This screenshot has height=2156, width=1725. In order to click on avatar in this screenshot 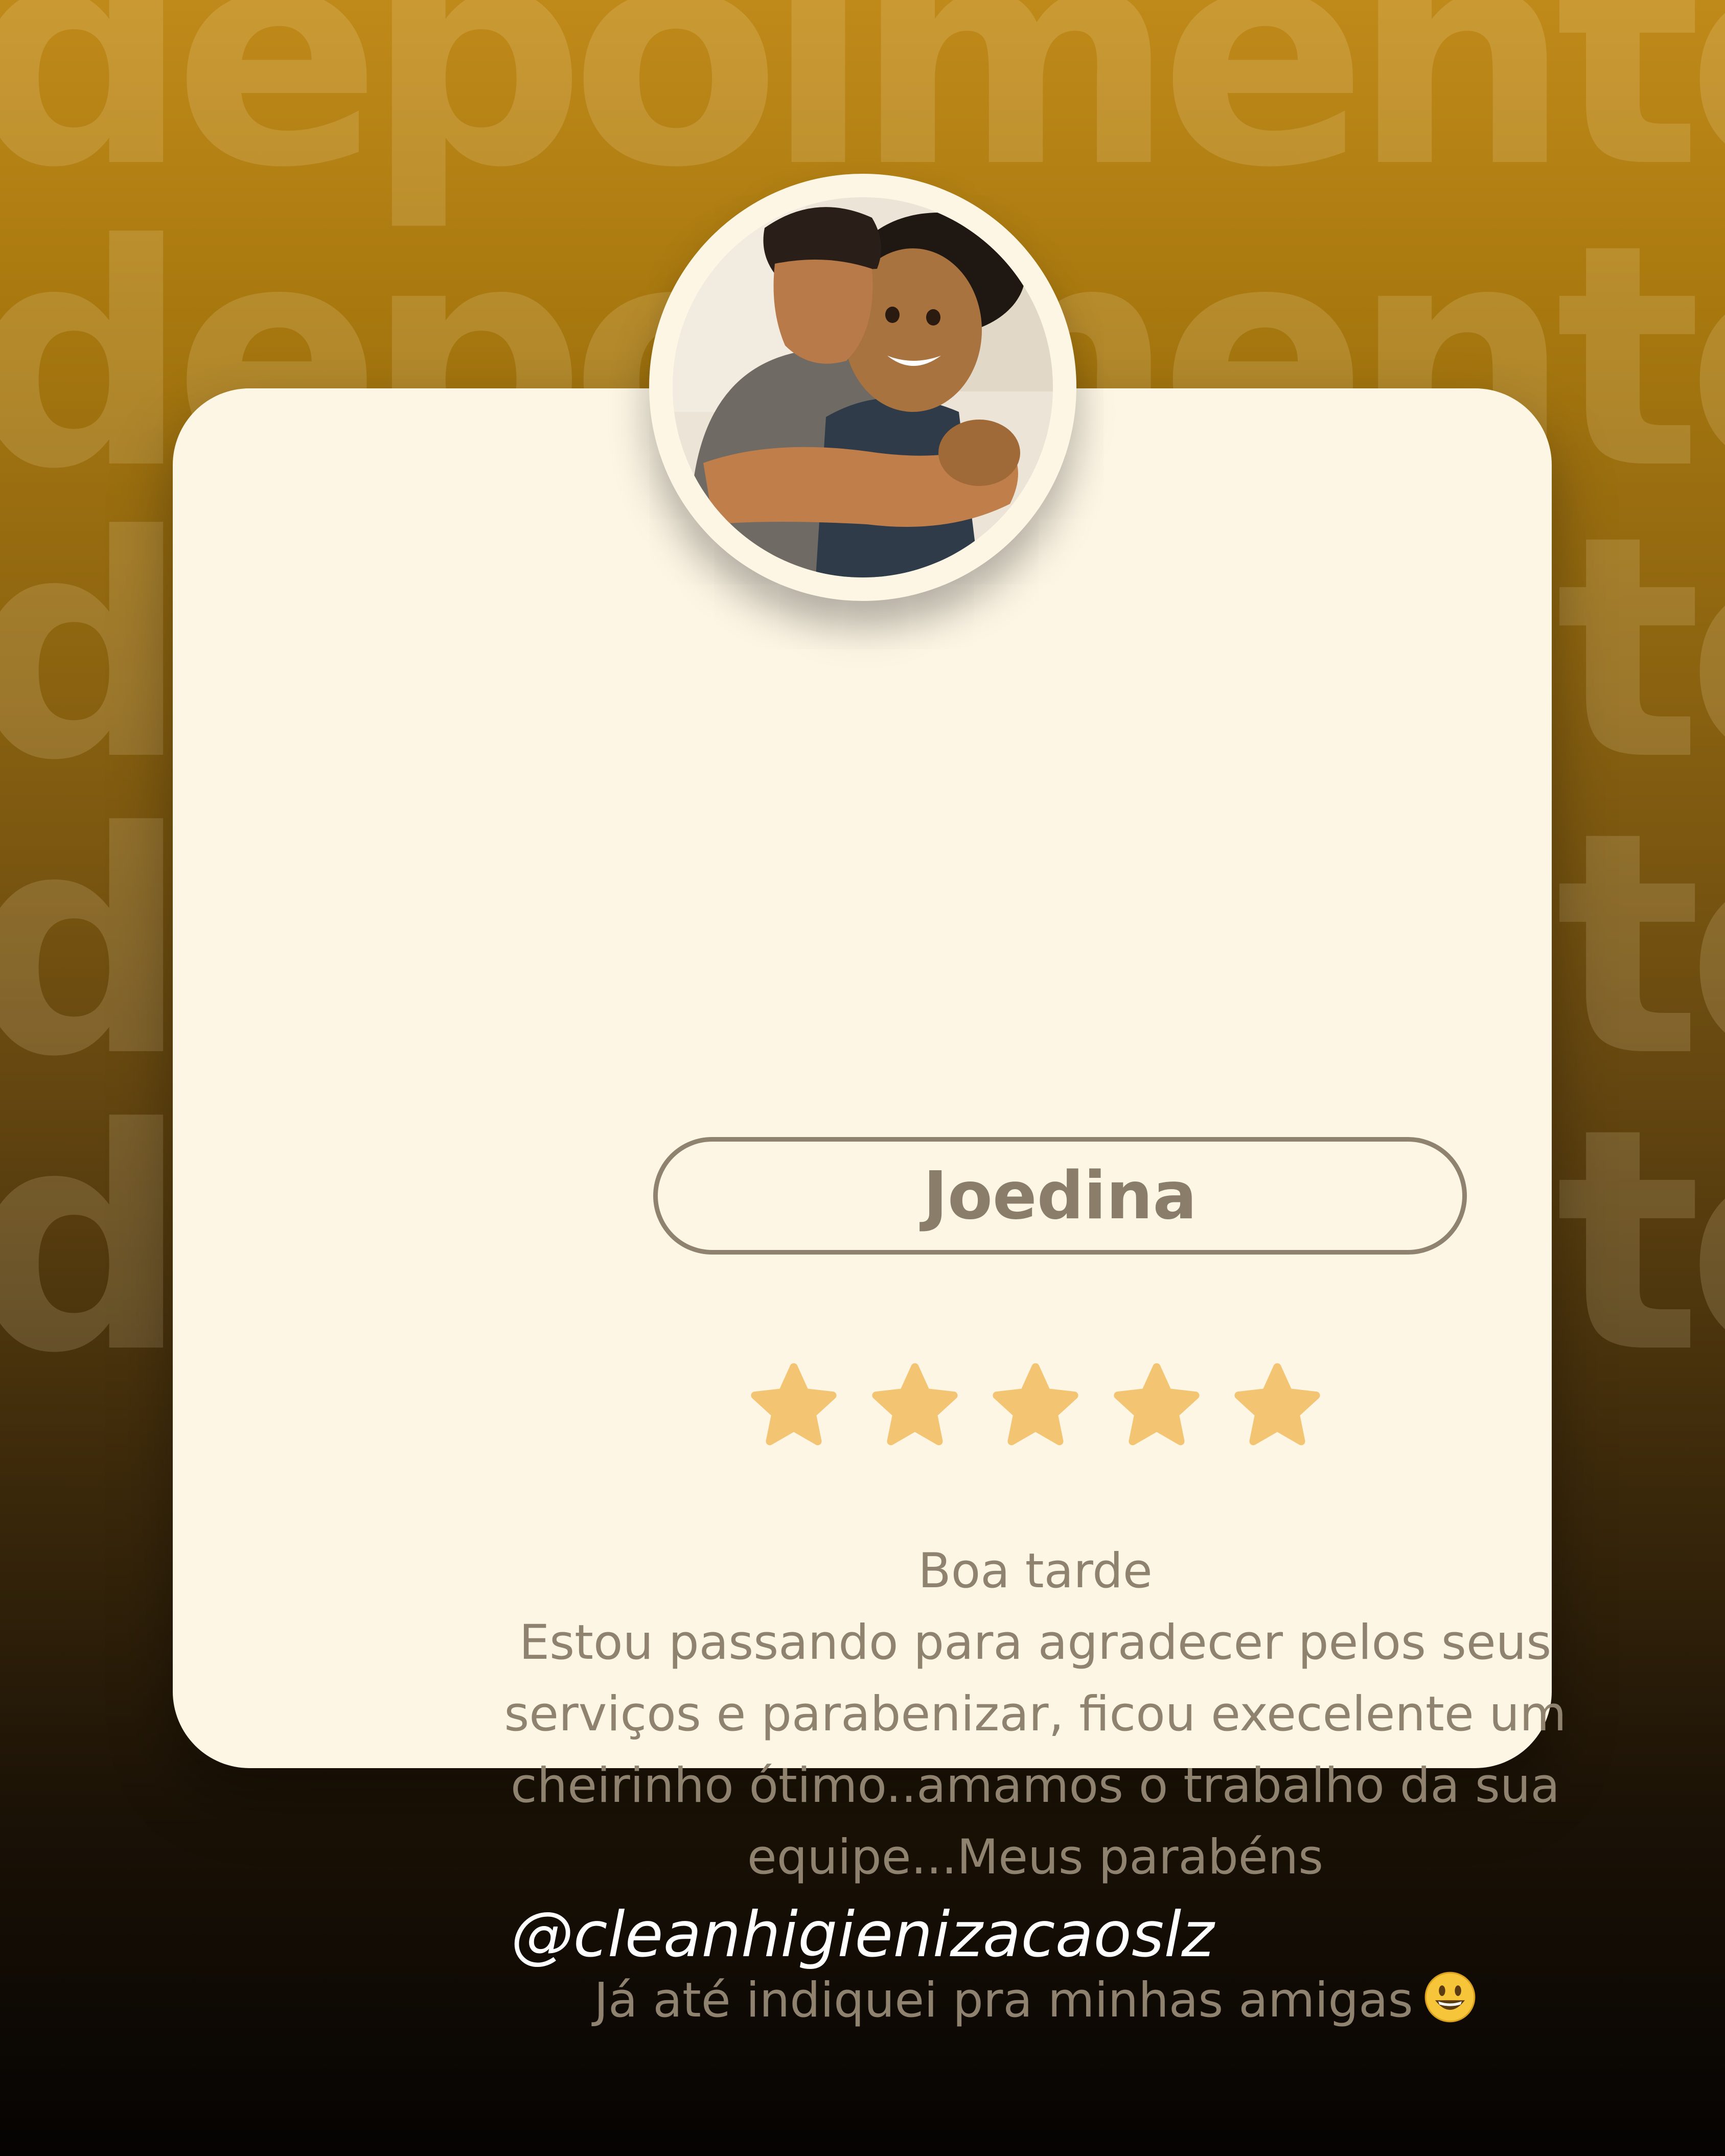, I will do `click(862, 388)`.